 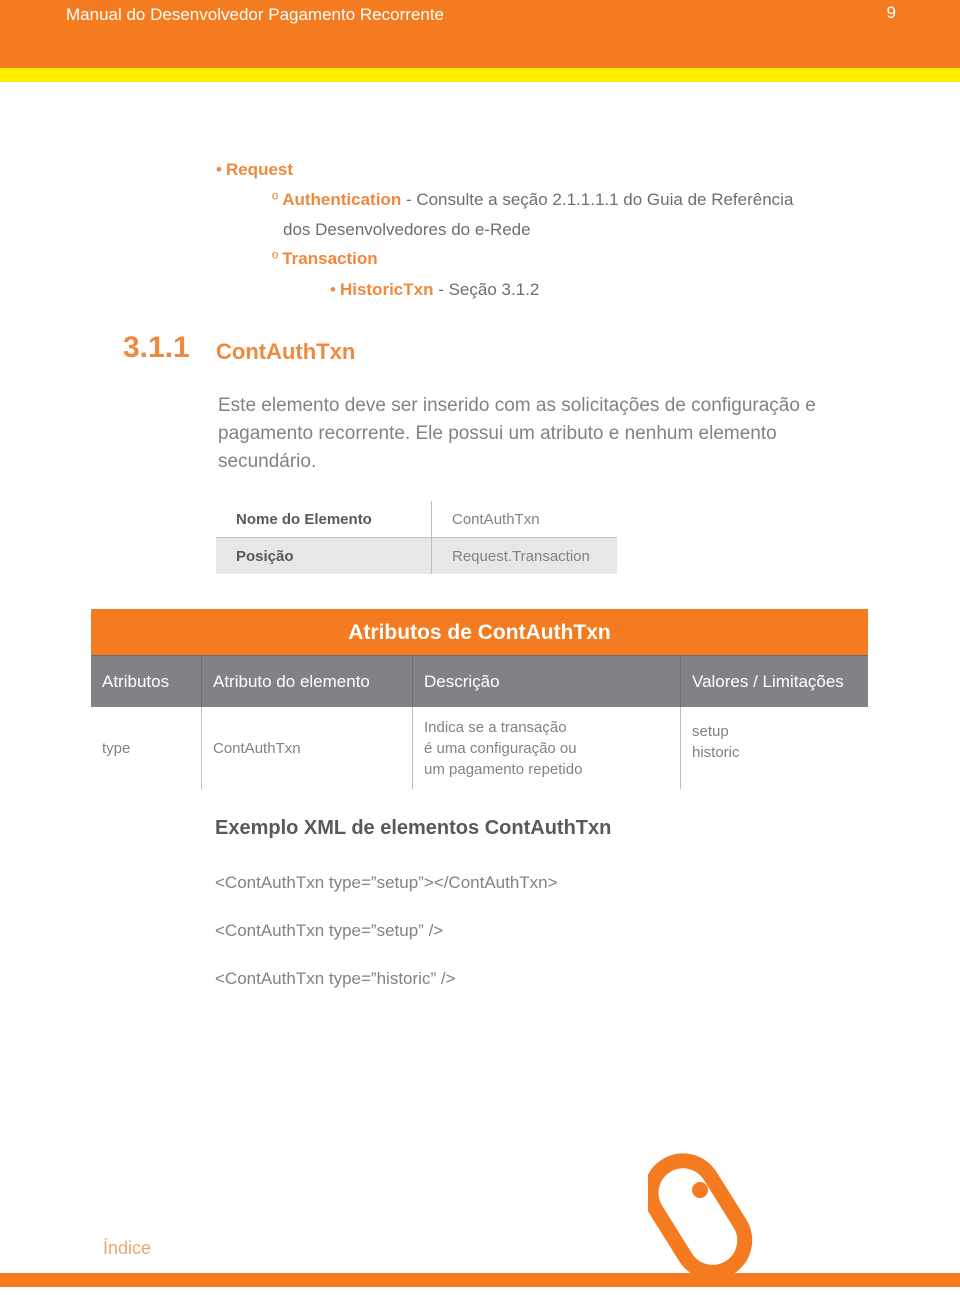 I want to click on outline-request: • Request, so click(x=254, y=170).